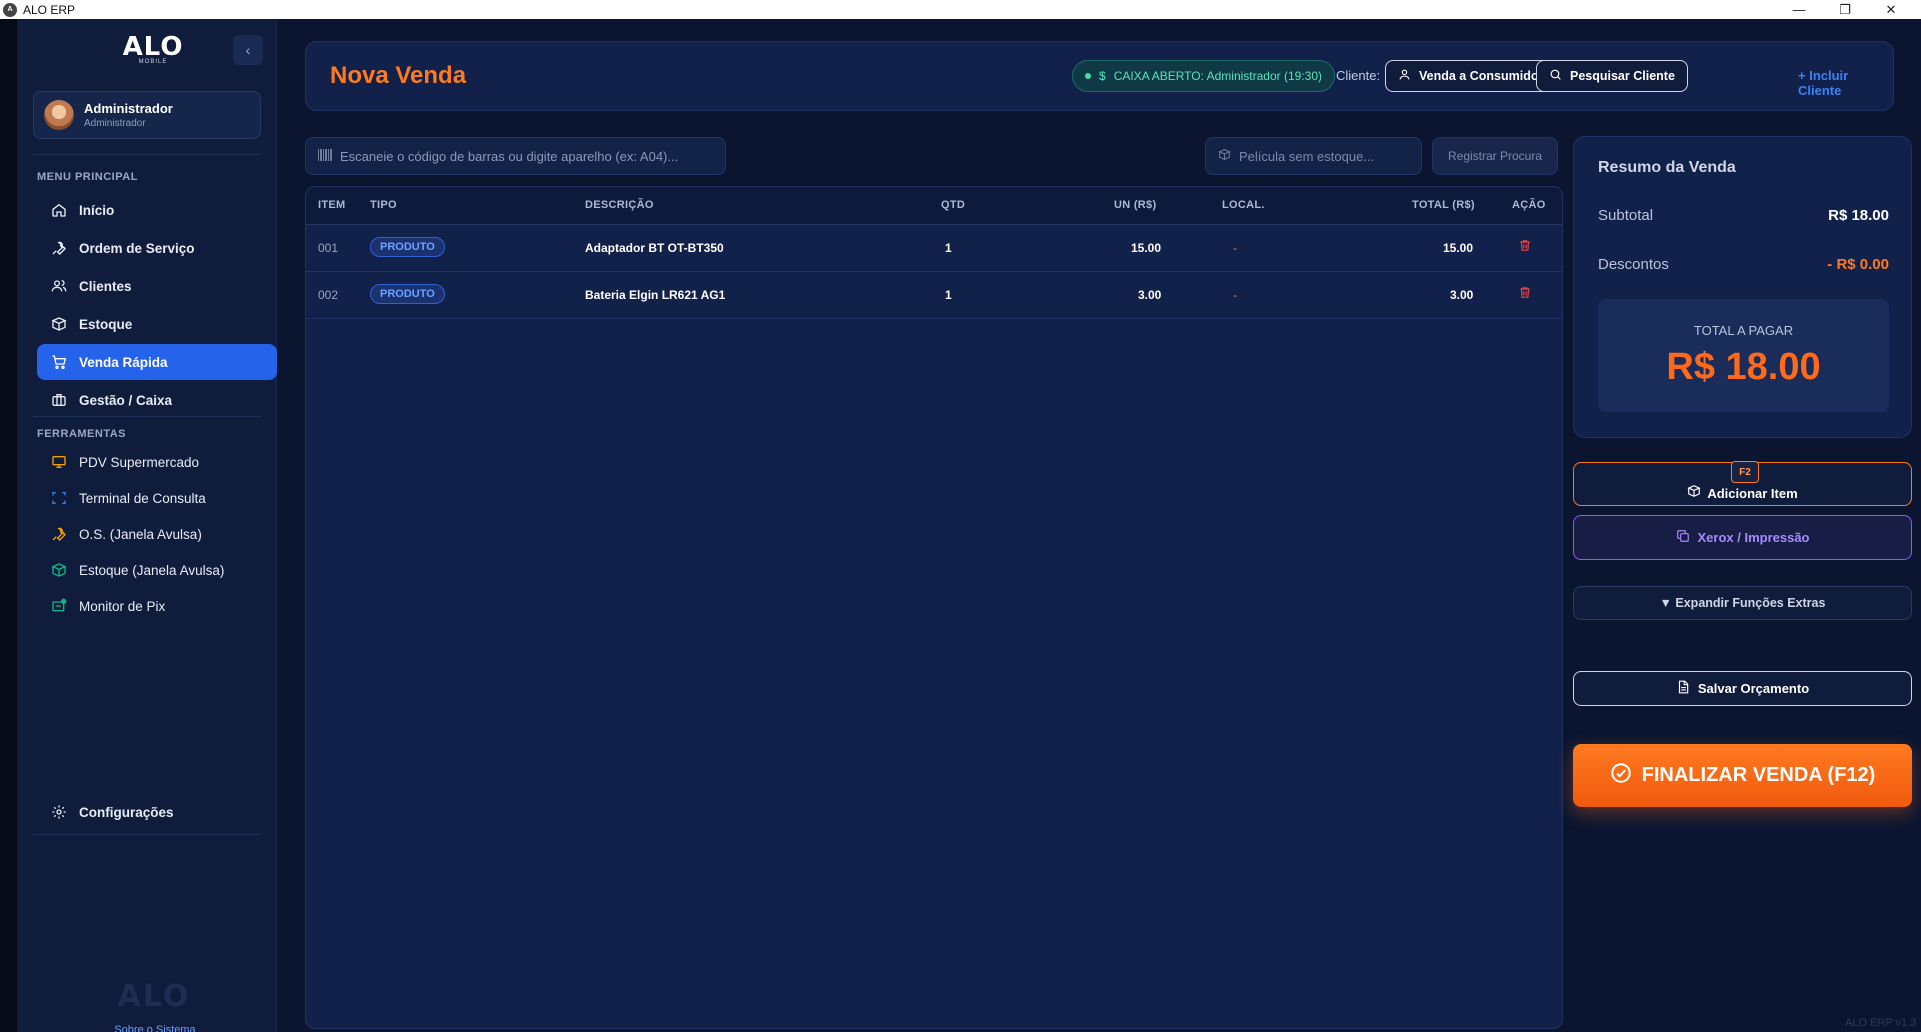 The width and height of the screenshot is (1921, 1032). I want to click on discount-label: Descontos, so click(1633, 264).